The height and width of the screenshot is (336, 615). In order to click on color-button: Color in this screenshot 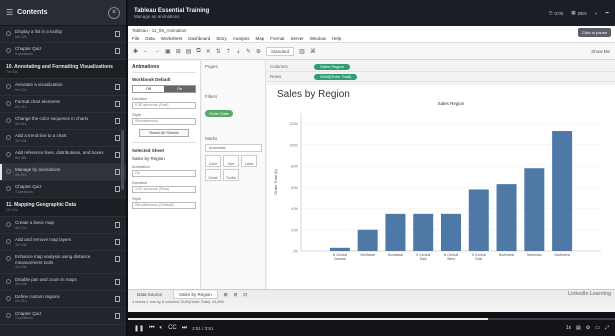, I will do `click(213, 161)`.